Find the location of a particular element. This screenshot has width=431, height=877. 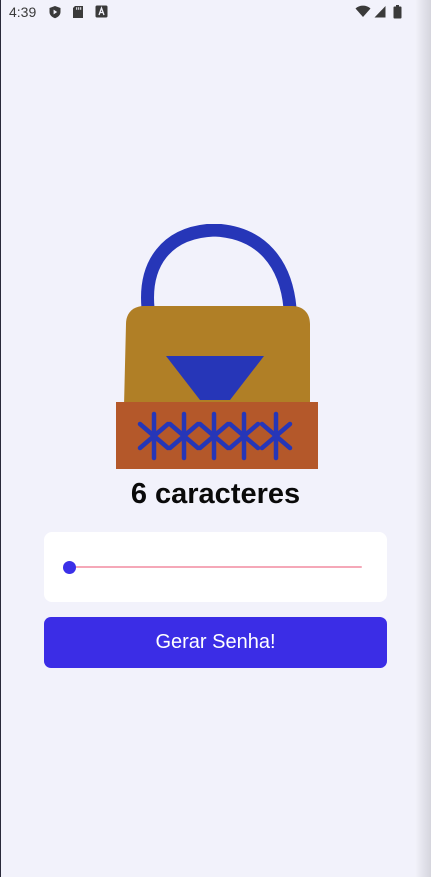

length-slider-card is located at coordinates (215, 567).